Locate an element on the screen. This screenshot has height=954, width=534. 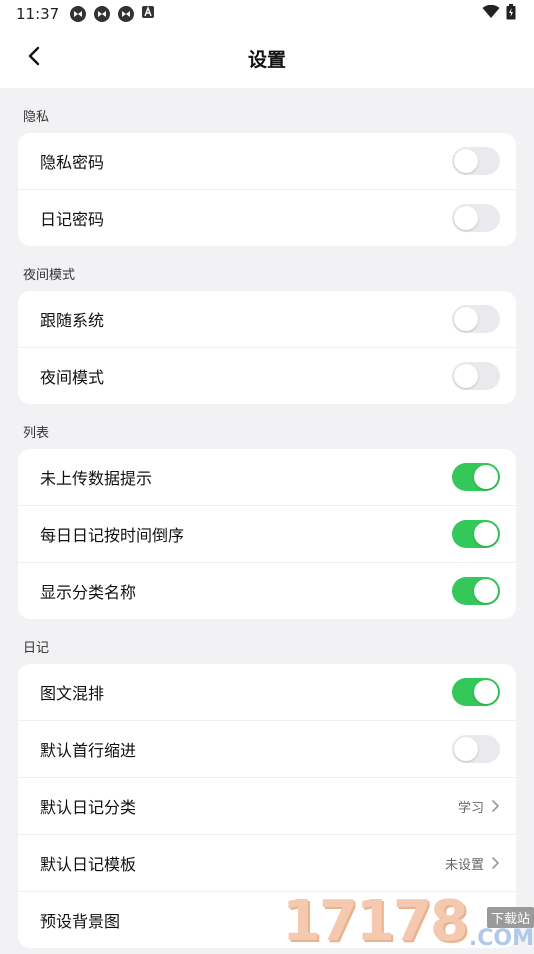
settings-row-label: 隐私密码 is located at coordinates (72, 162).